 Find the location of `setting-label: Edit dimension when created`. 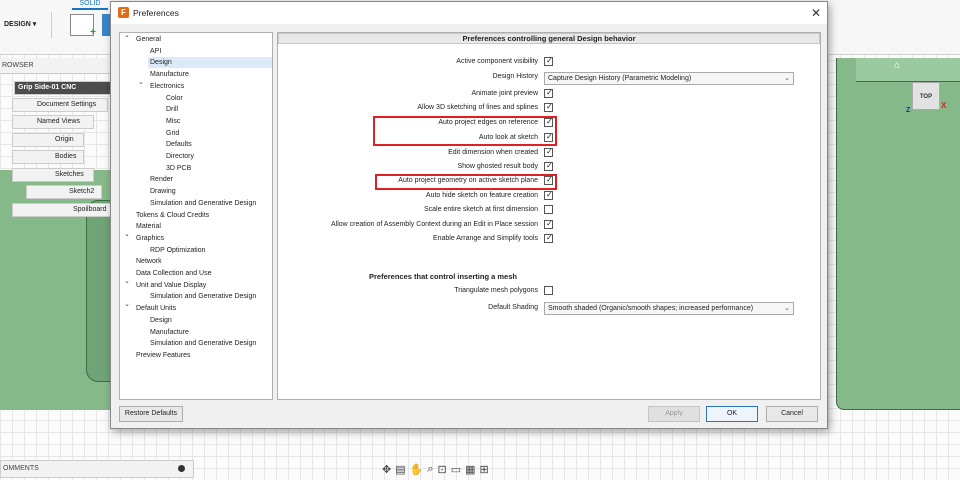

setting-label: Edit dimension when created is located at coordinates (493, 152).